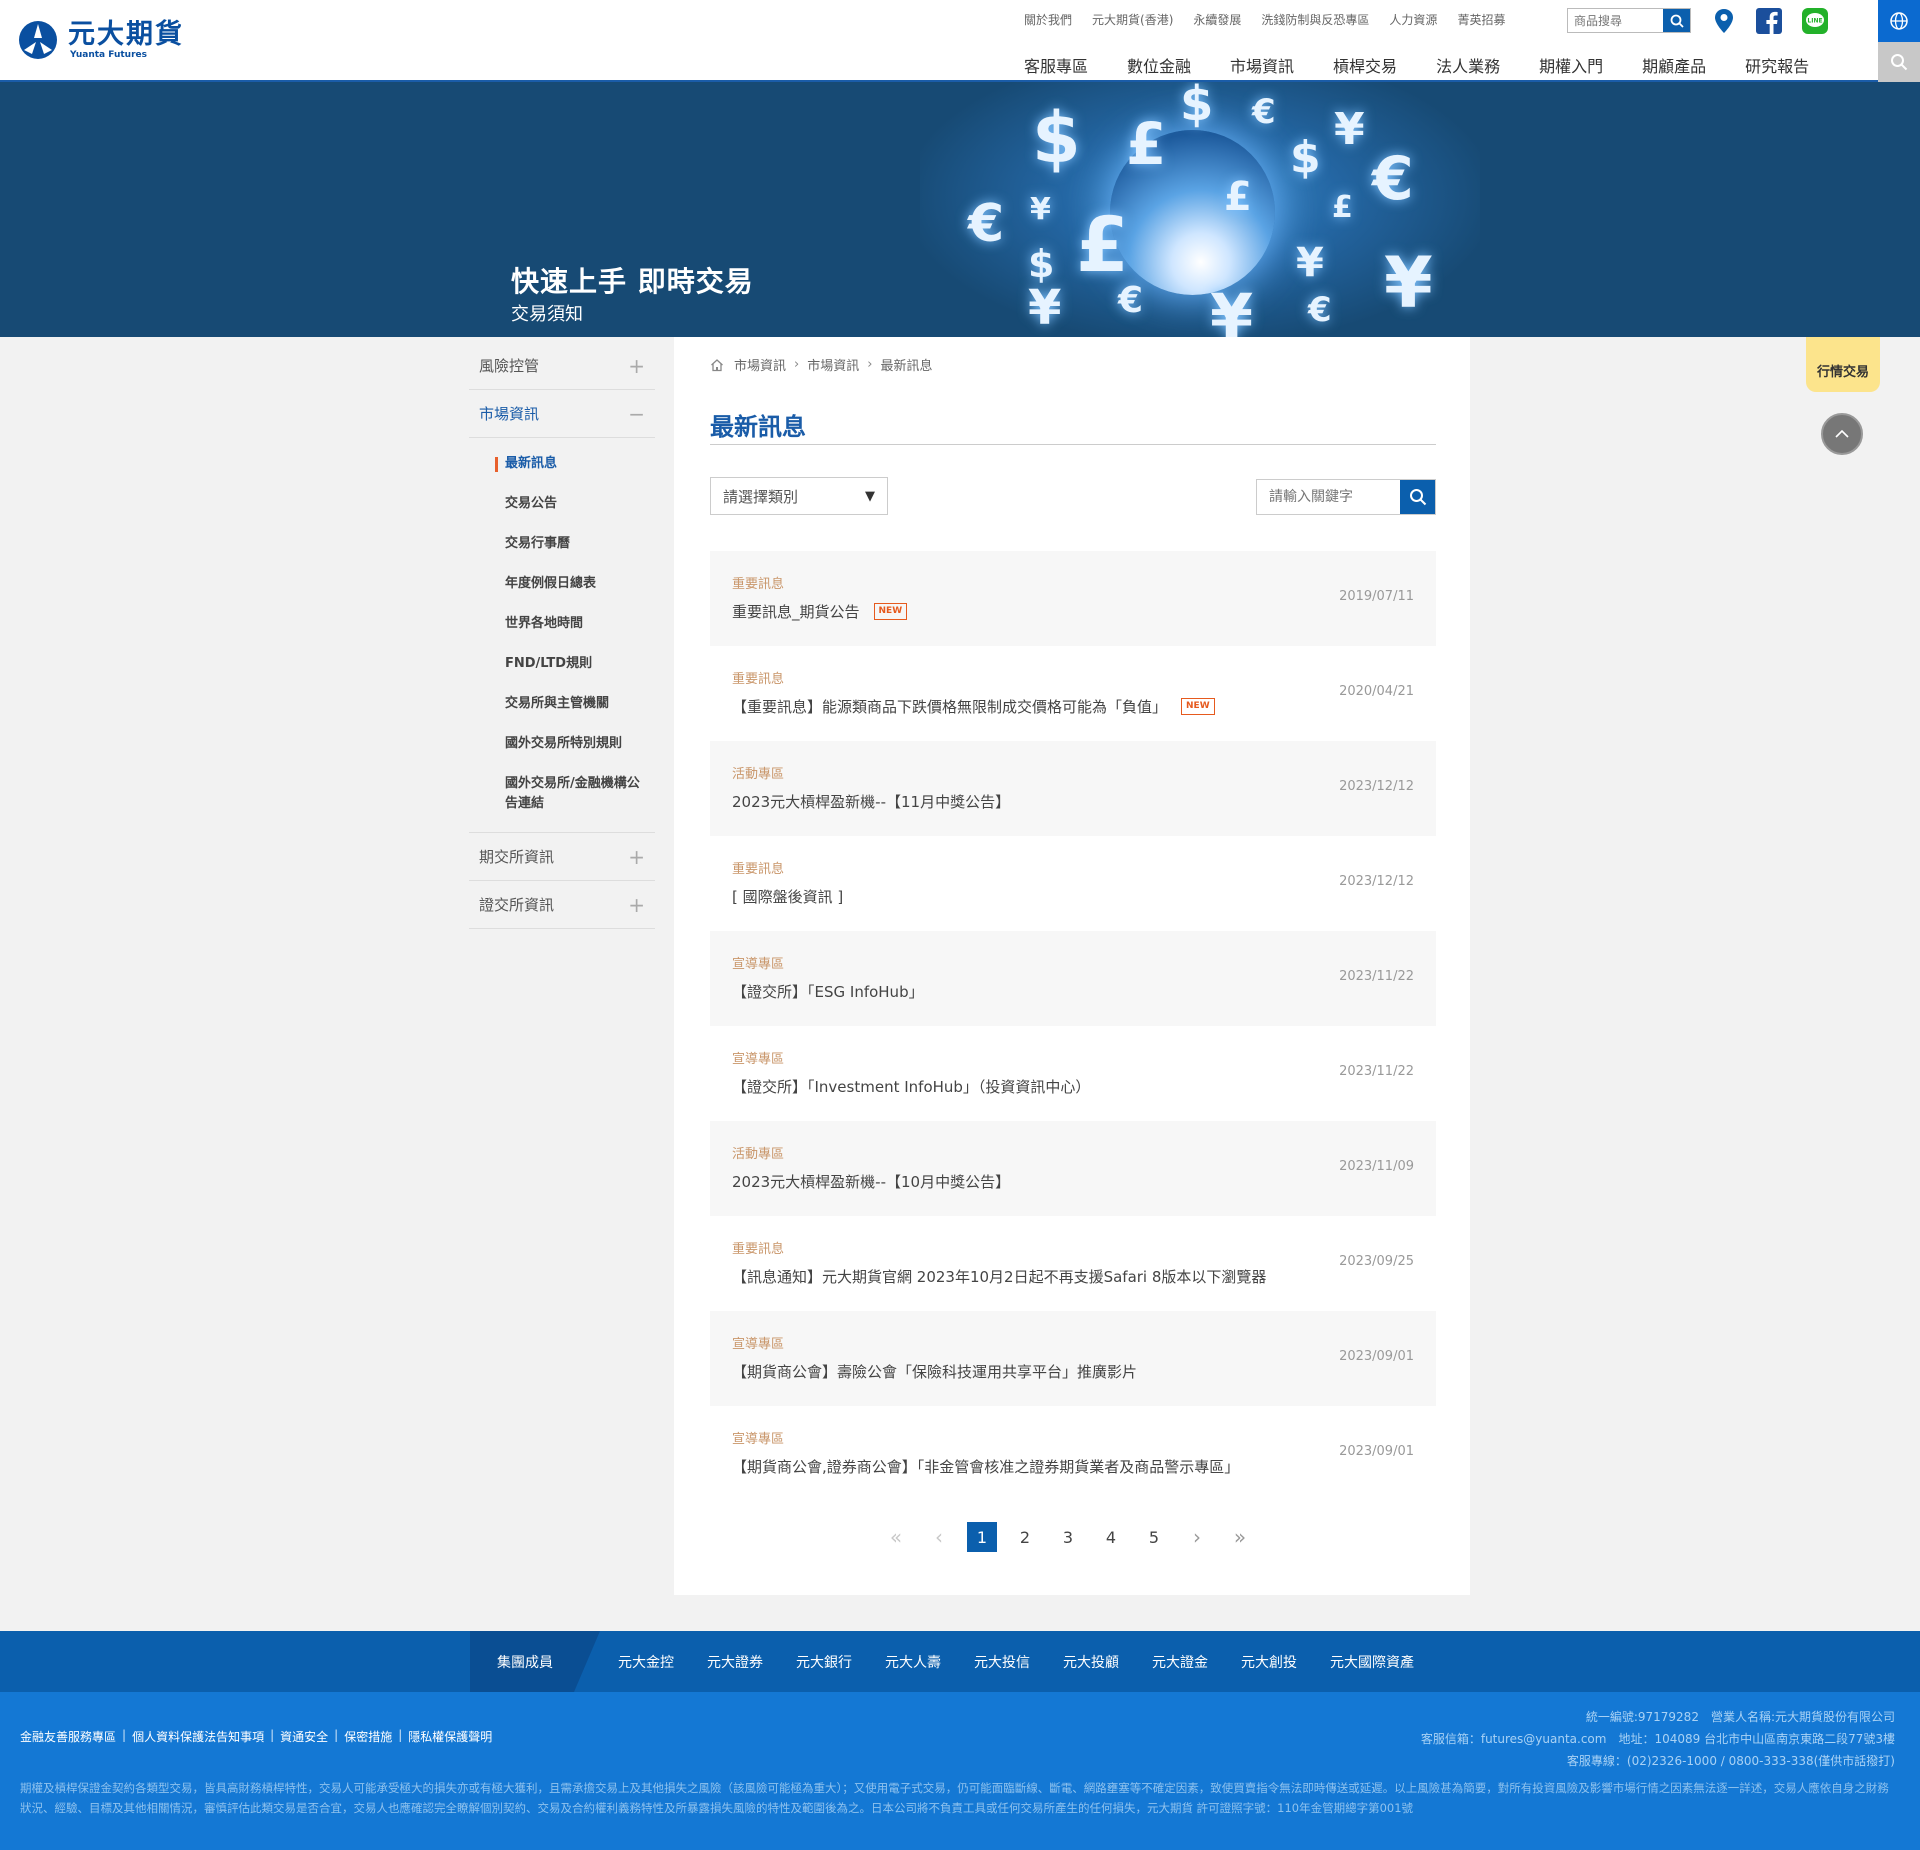 Image resolution: width=1920 pixels, height=1850 pixels. What do you see at coordinates (559, 794) in the screenshot?
I see `sidebar-subitem-foreign-announcement-links: 國外交易所/金融機構公告連結` at bounding box center [559, 794].